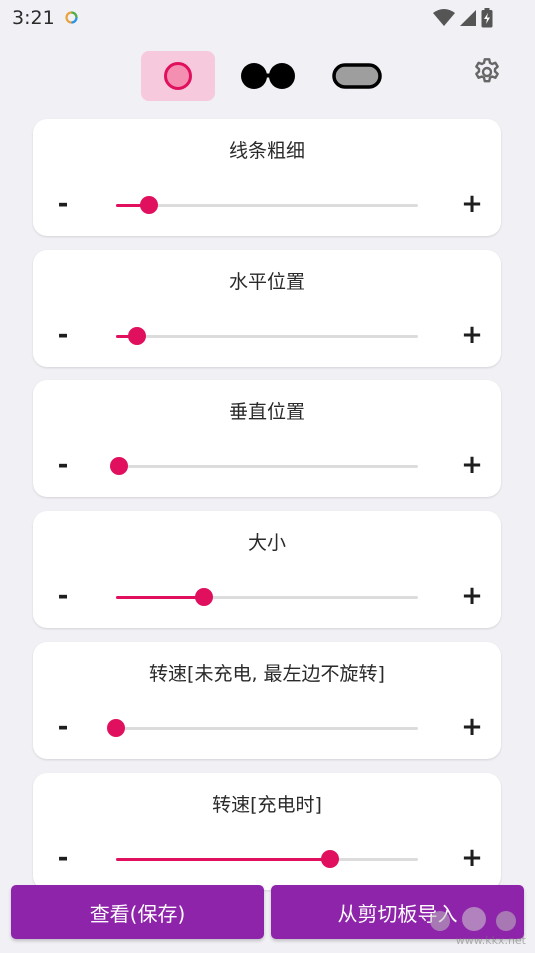  Describe the element at coordinates (490, 940) in the screenshot. I see `watermark-text: www.kkx.net` at that location.